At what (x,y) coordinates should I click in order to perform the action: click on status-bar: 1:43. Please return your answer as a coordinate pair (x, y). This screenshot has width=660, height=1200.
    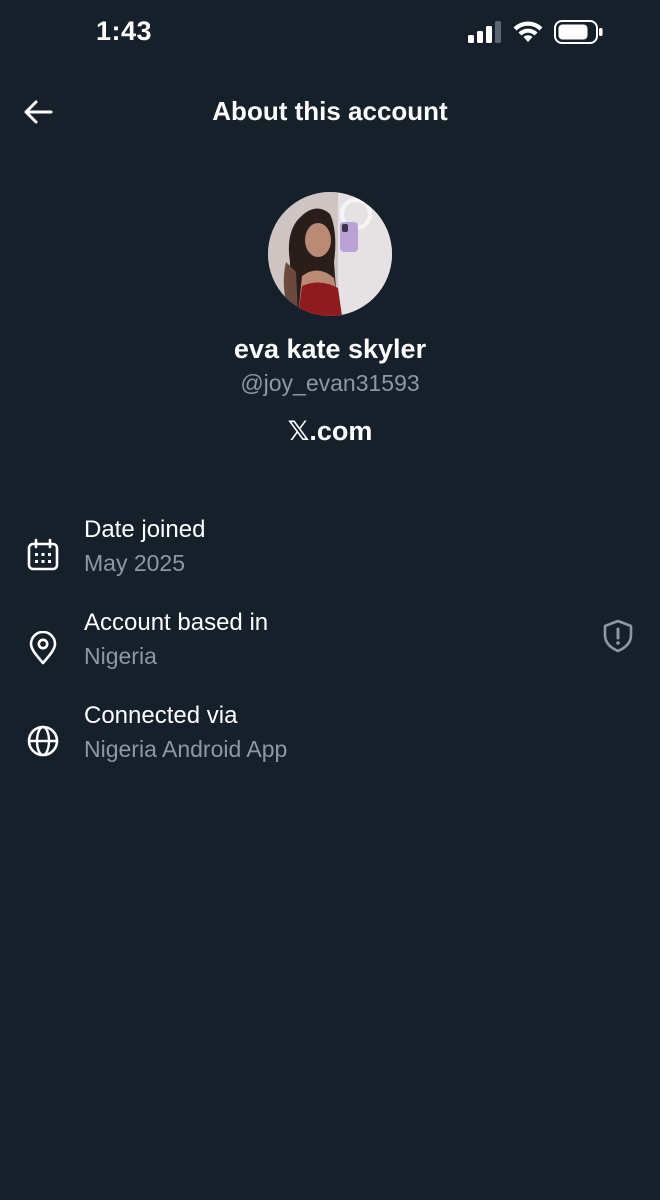
    Looking at the image, I should click on (330, 32).